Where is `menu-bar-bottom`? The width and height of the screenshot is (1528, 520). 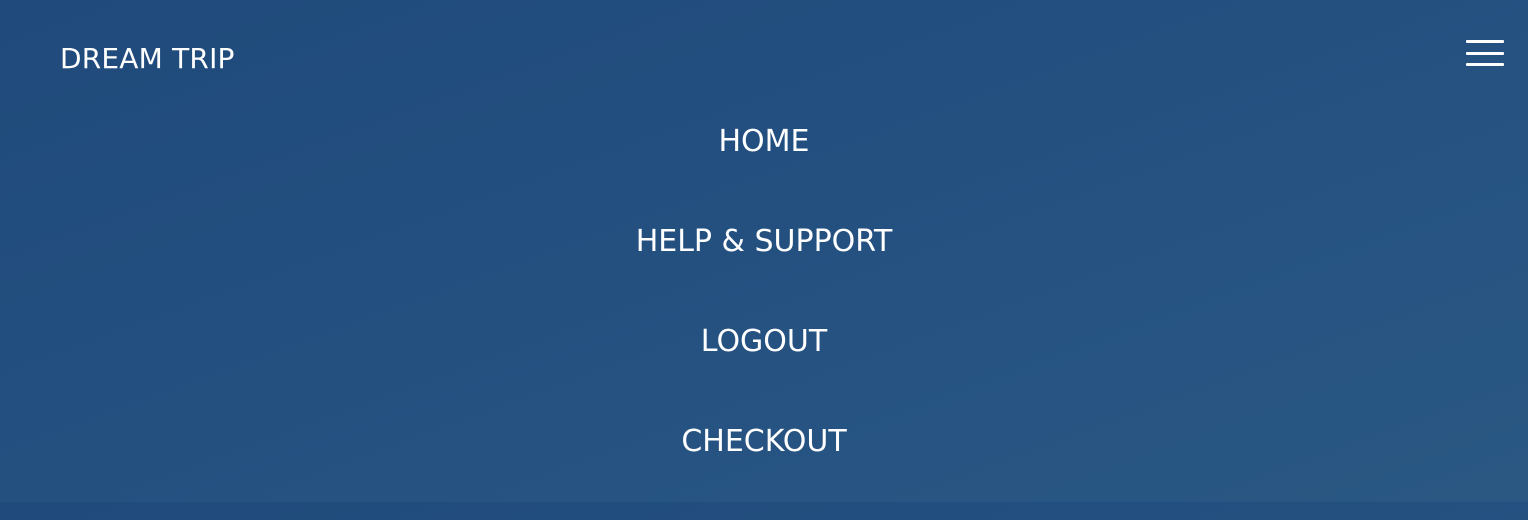 menu-bar-bottom is located at coordinates (1485, 64).